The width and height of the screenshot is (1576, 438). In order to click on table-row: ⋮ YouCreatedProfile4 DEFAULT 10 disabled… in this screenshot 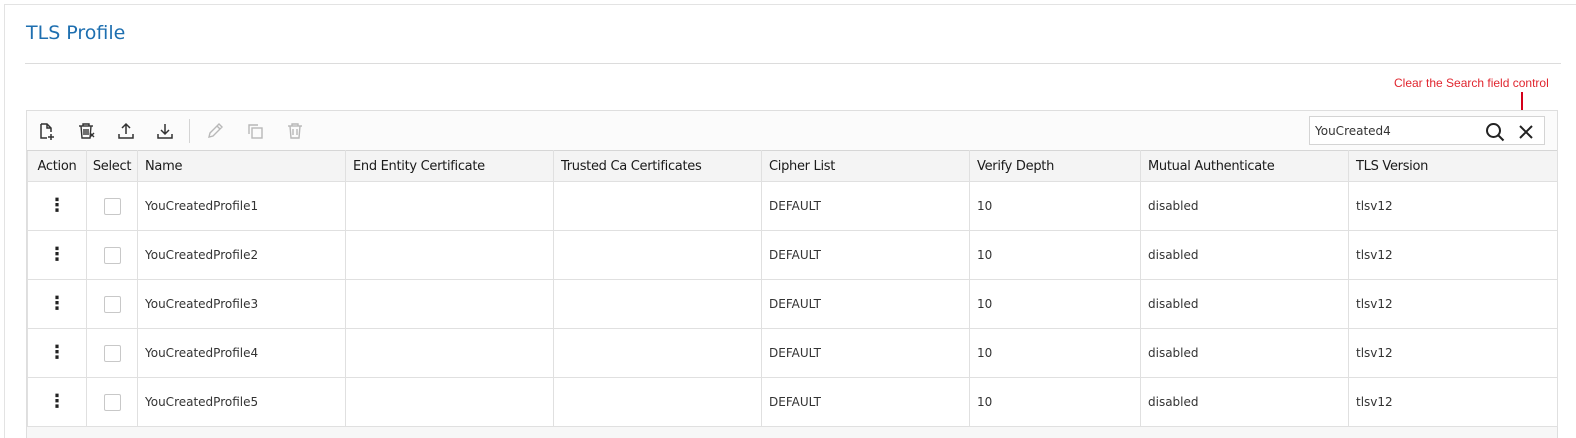, I will do `click(792, 353)`.